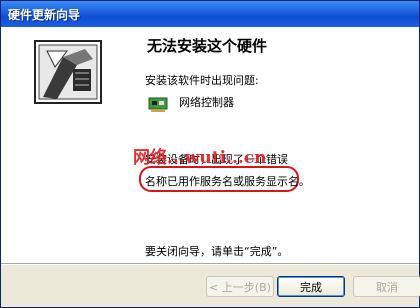  Describe the element at coordinates (44, 15) in the screenshot. I see `window-title: 硬件更新向导` at that location.